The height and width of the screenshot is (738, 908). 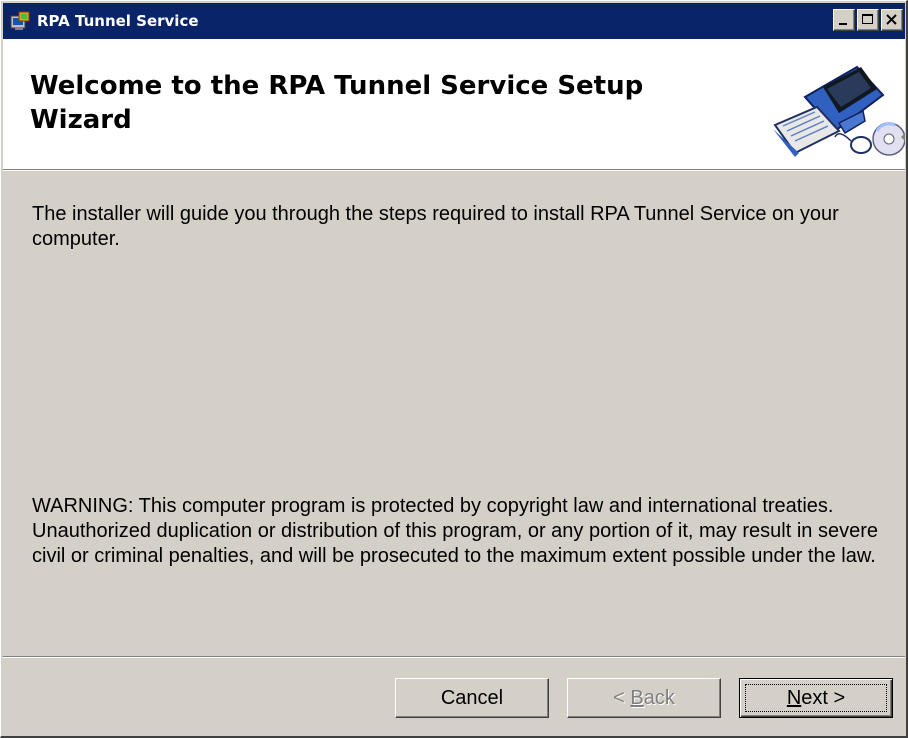 I want to click on minimize-button, so click(x=844, y=20).